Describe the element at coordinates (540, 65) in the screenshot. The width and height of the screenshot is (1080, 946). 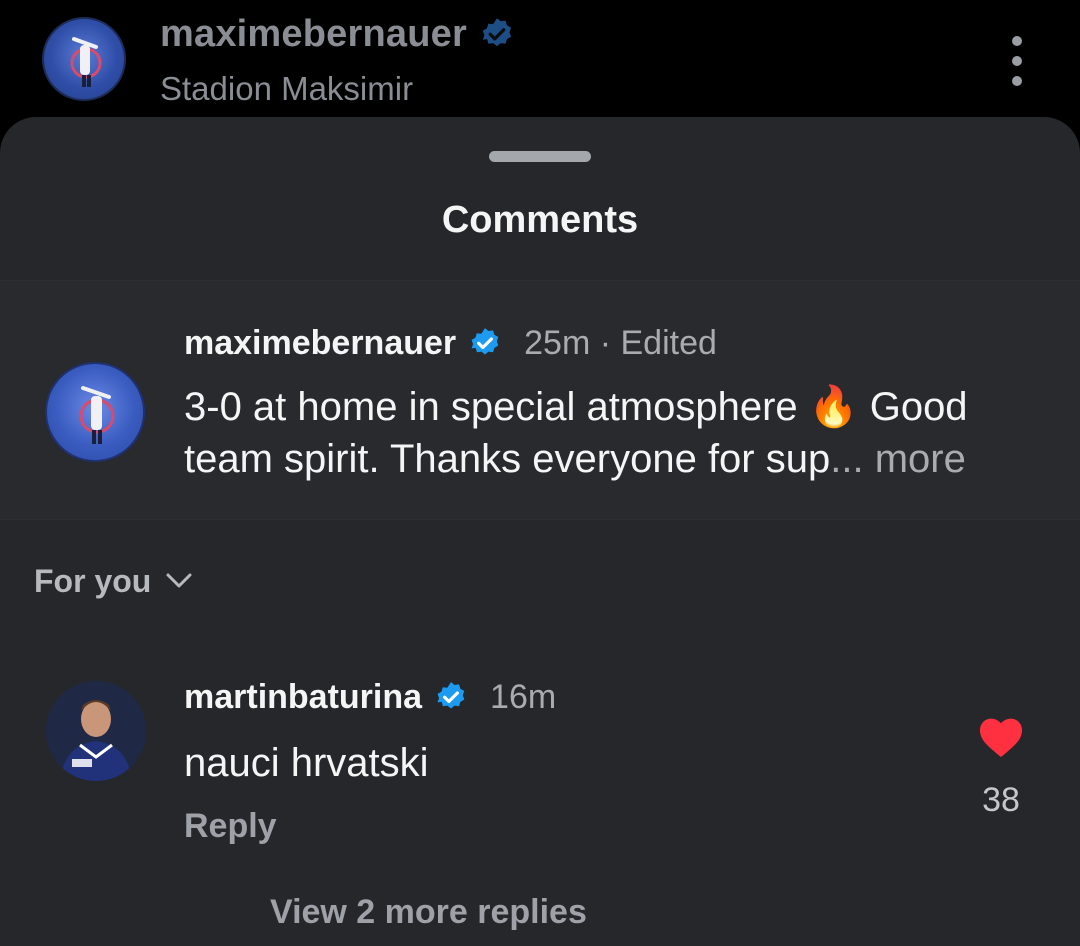
I see `post-header: maximebernauer Stadion Maksimir` at that location.